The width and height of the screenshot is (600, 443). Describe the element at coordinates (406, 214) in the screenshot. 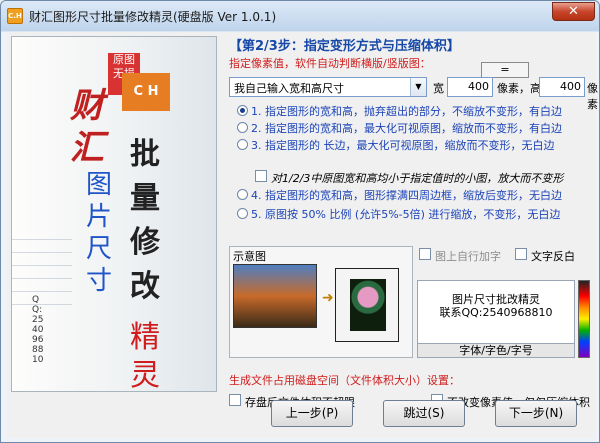

I see `option-5-label: 5. 原图按 50% 比例 (允许5%-5倍) 进行缩放，不变形，无白边` at that location.